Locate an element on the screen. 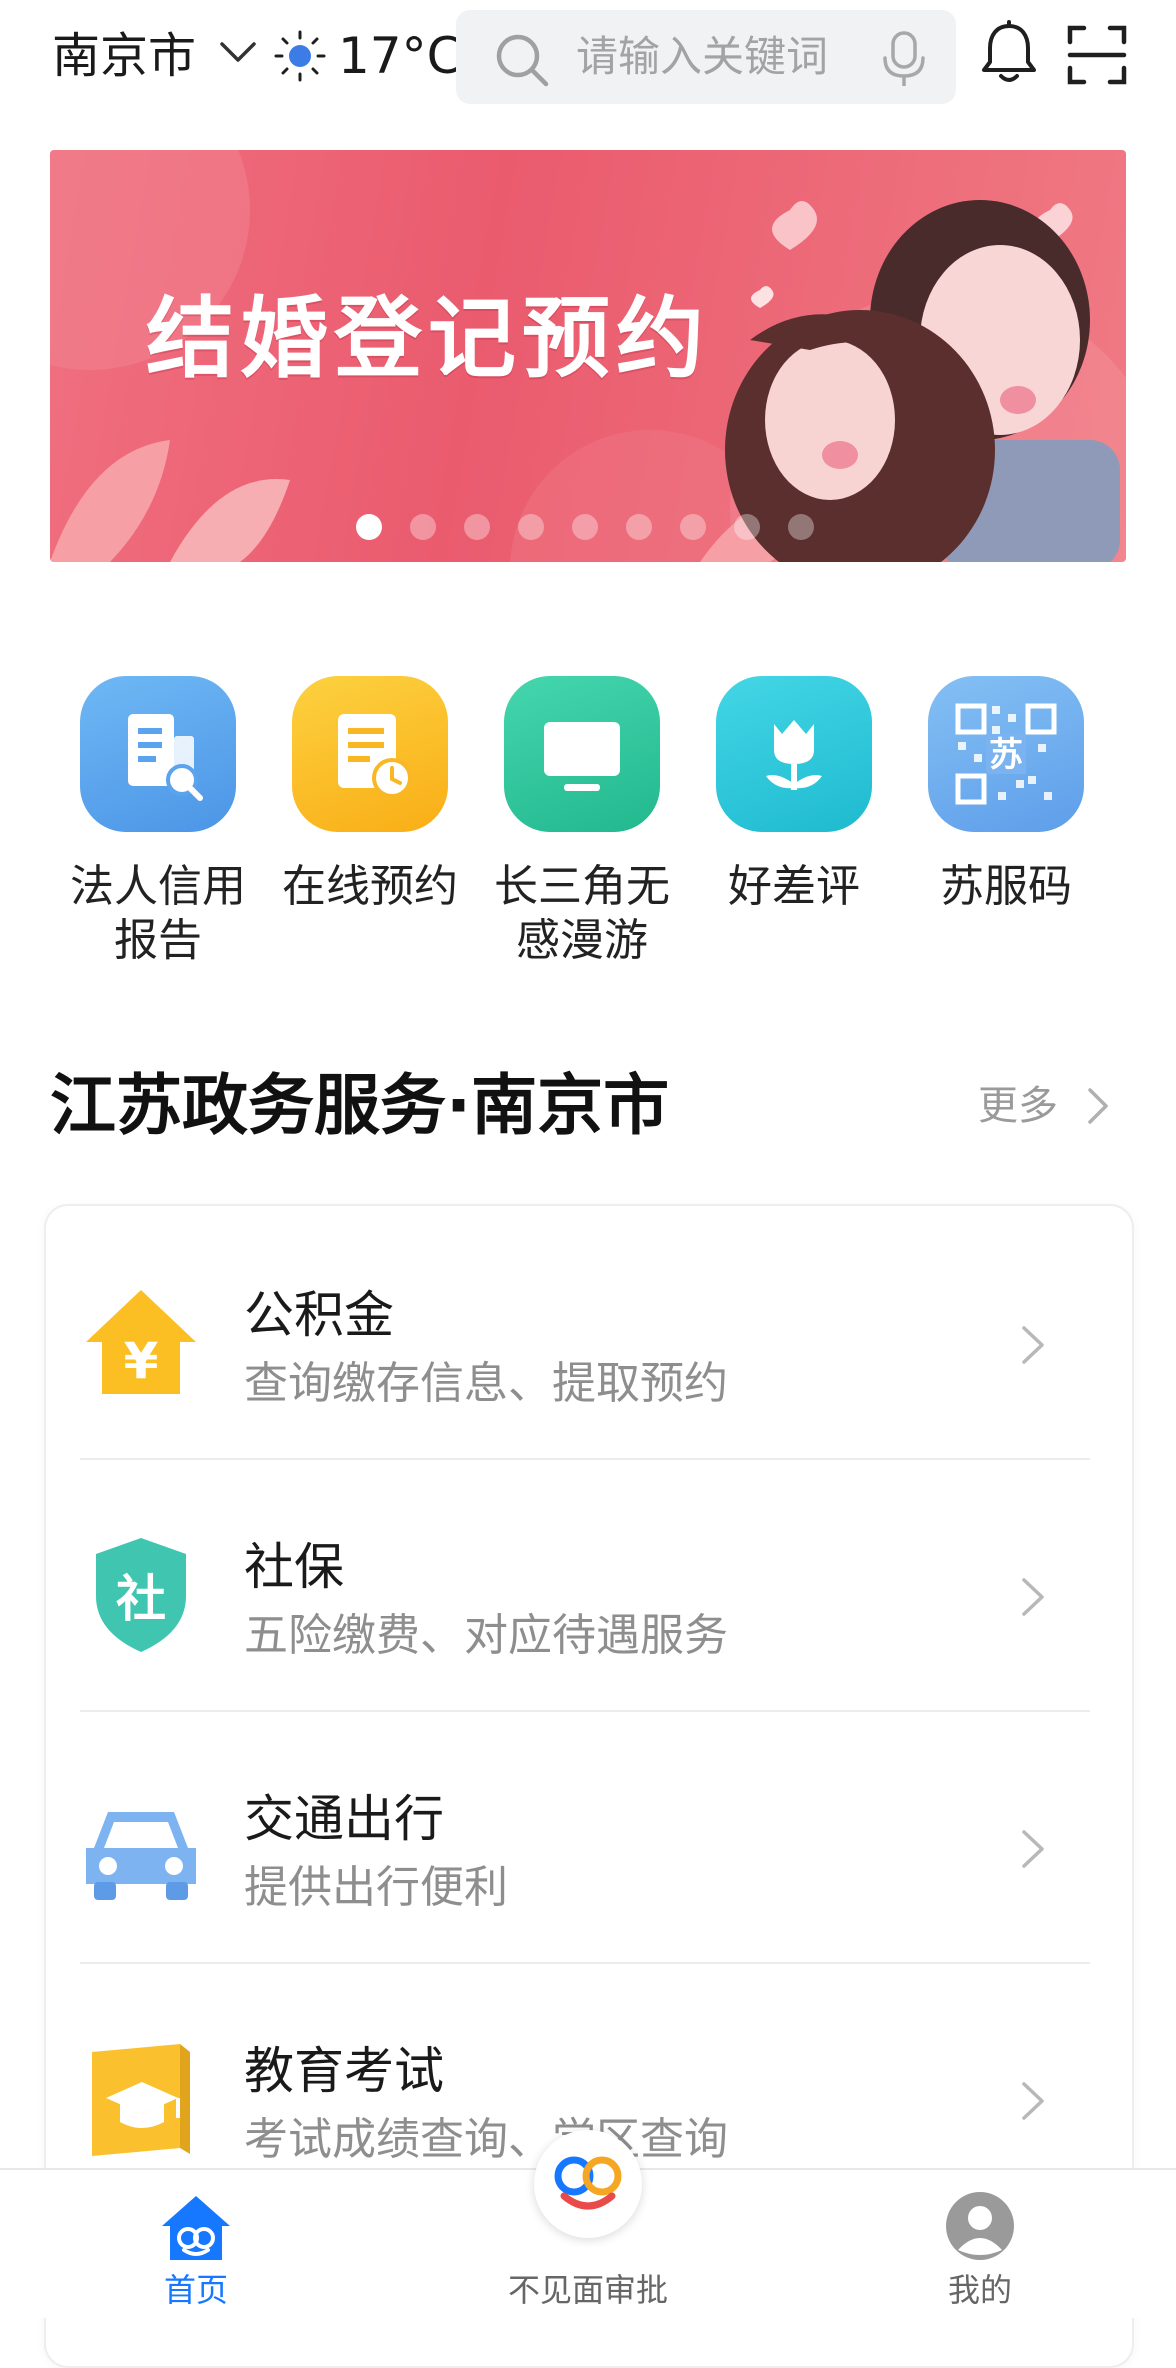  svg-text: 苏 is located at coordinates (1006, 755).